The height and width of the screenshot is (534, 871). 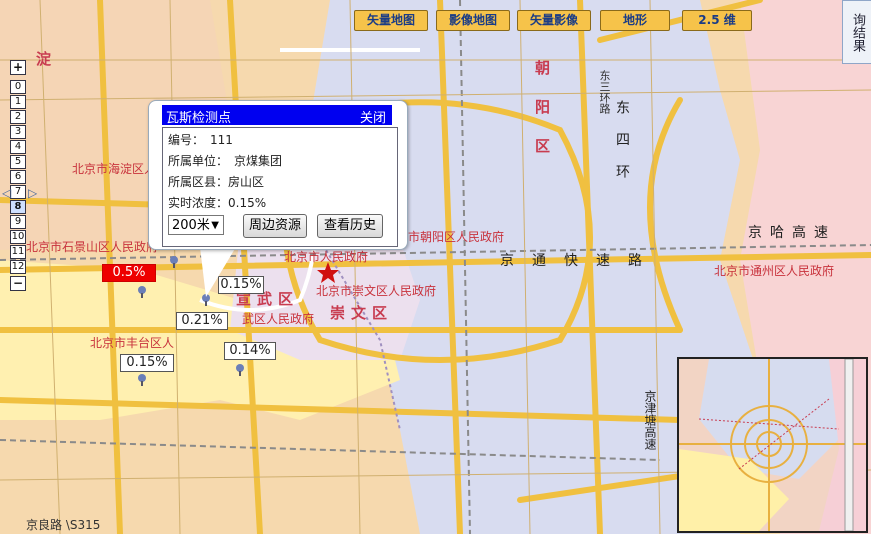 What do you see at coordinates (774, 271) in the screenshot?
I see `label-tongzhou-gov: 北京市通州区人民政府` at bounding box center [774, 271].